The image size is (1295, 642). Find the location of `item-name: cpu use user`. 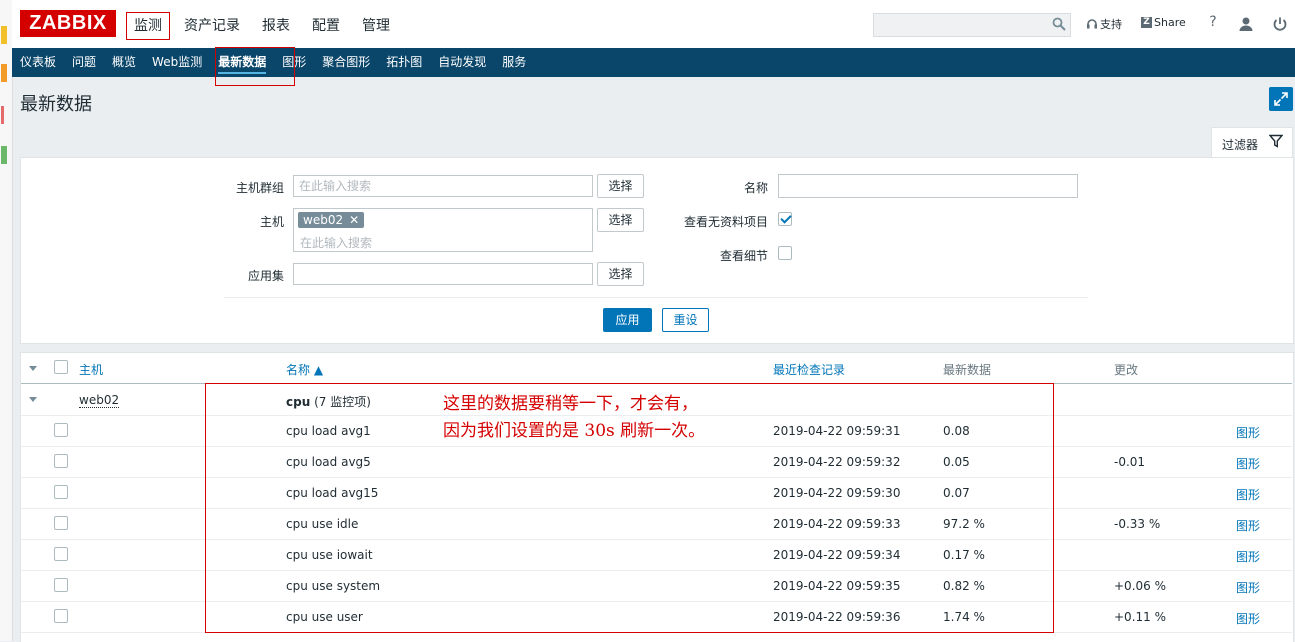

item-name: cpu use user is located at coordinates (324, 617).